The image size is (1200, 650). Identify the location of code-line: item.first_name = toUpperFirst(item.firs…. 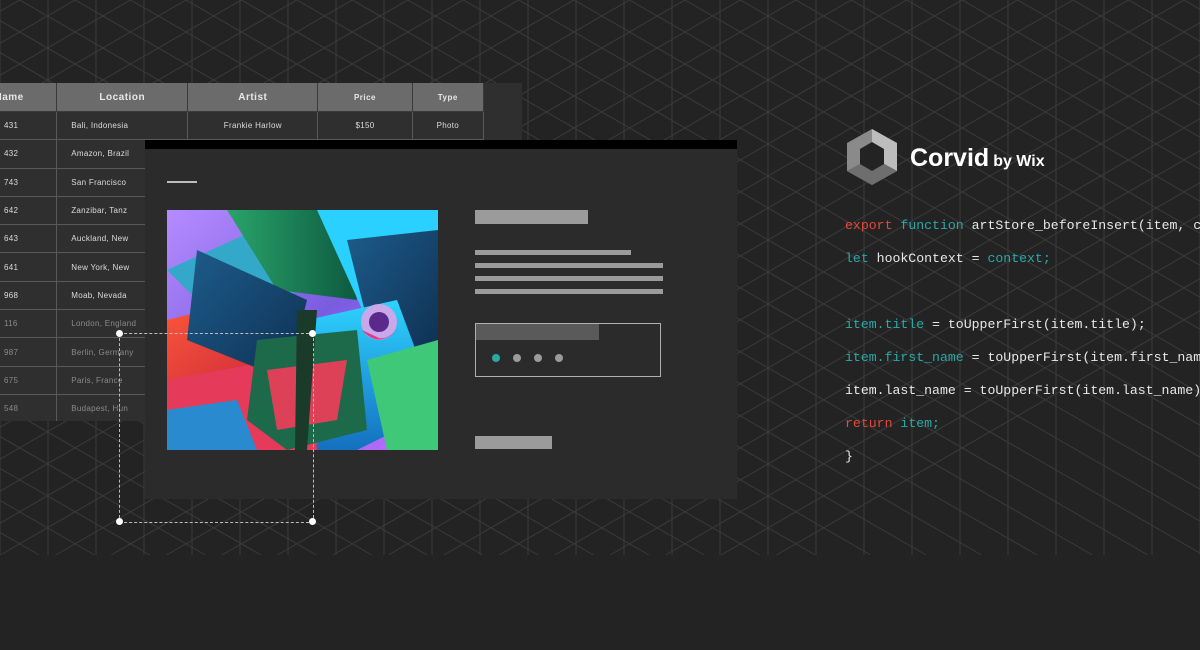
(1022, 357).